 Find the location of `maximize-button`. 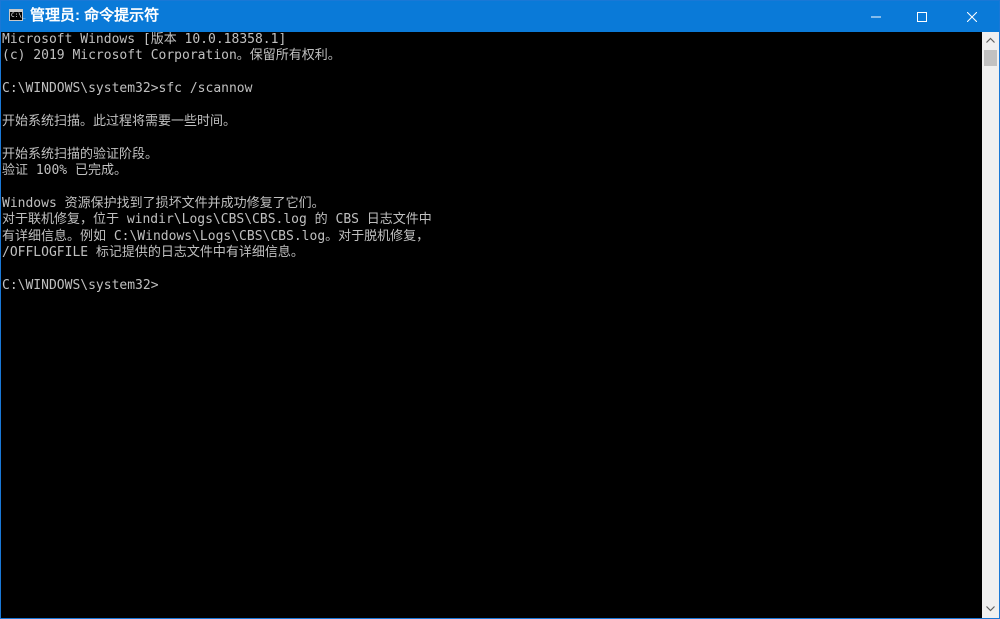

maximize-button is located at coordinates (922, 16).